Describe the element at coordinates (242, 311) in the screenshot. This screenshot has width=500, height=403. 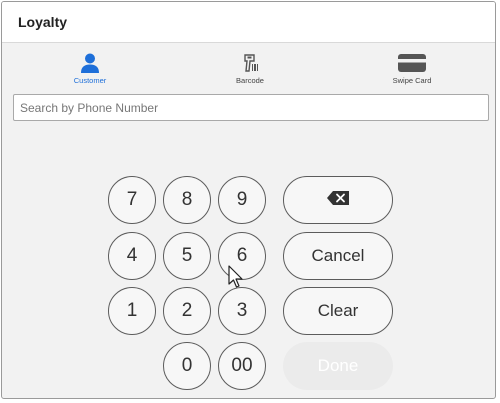
I see `key-3: 3` at that location.